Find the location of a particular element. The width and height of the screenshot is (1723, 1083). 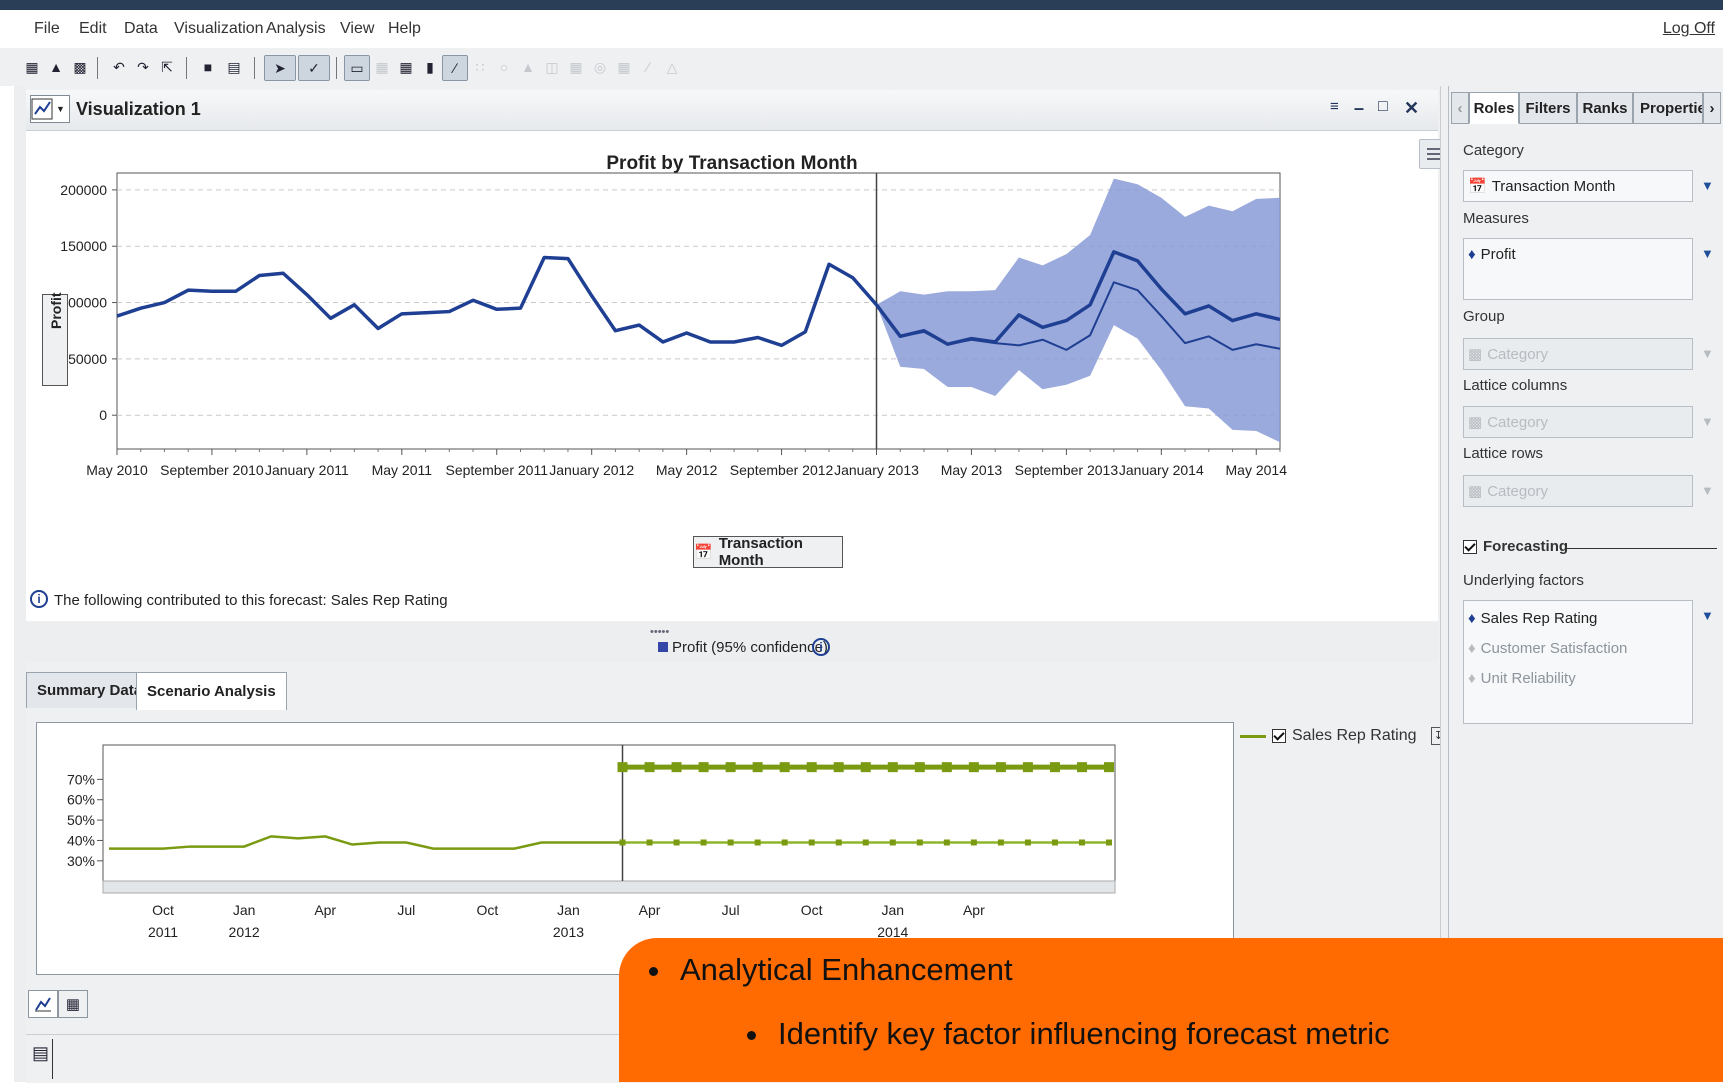

toolbar-separator is located at coordinates (336, 68).